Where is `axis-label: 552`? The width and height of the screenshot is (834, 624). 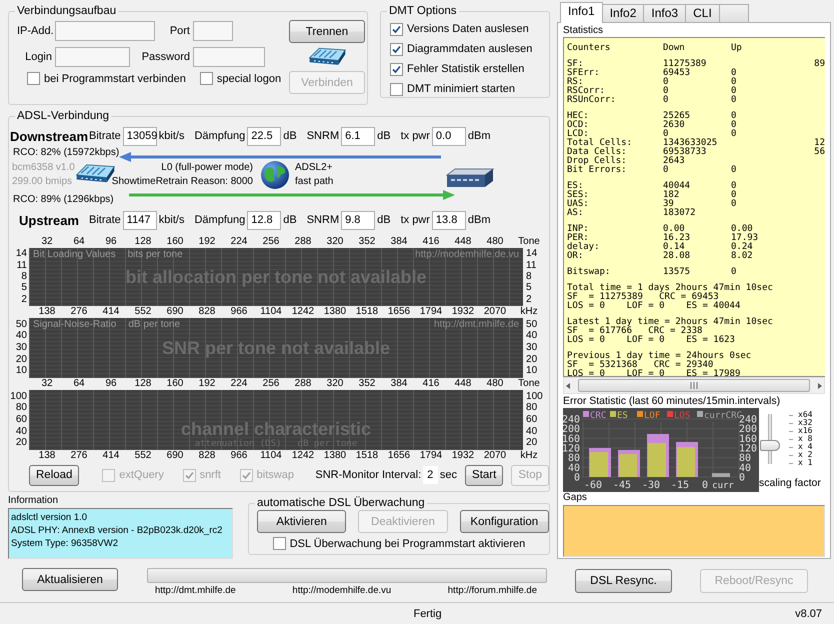
axis-label: 552 is located at coordinates (143, 312).